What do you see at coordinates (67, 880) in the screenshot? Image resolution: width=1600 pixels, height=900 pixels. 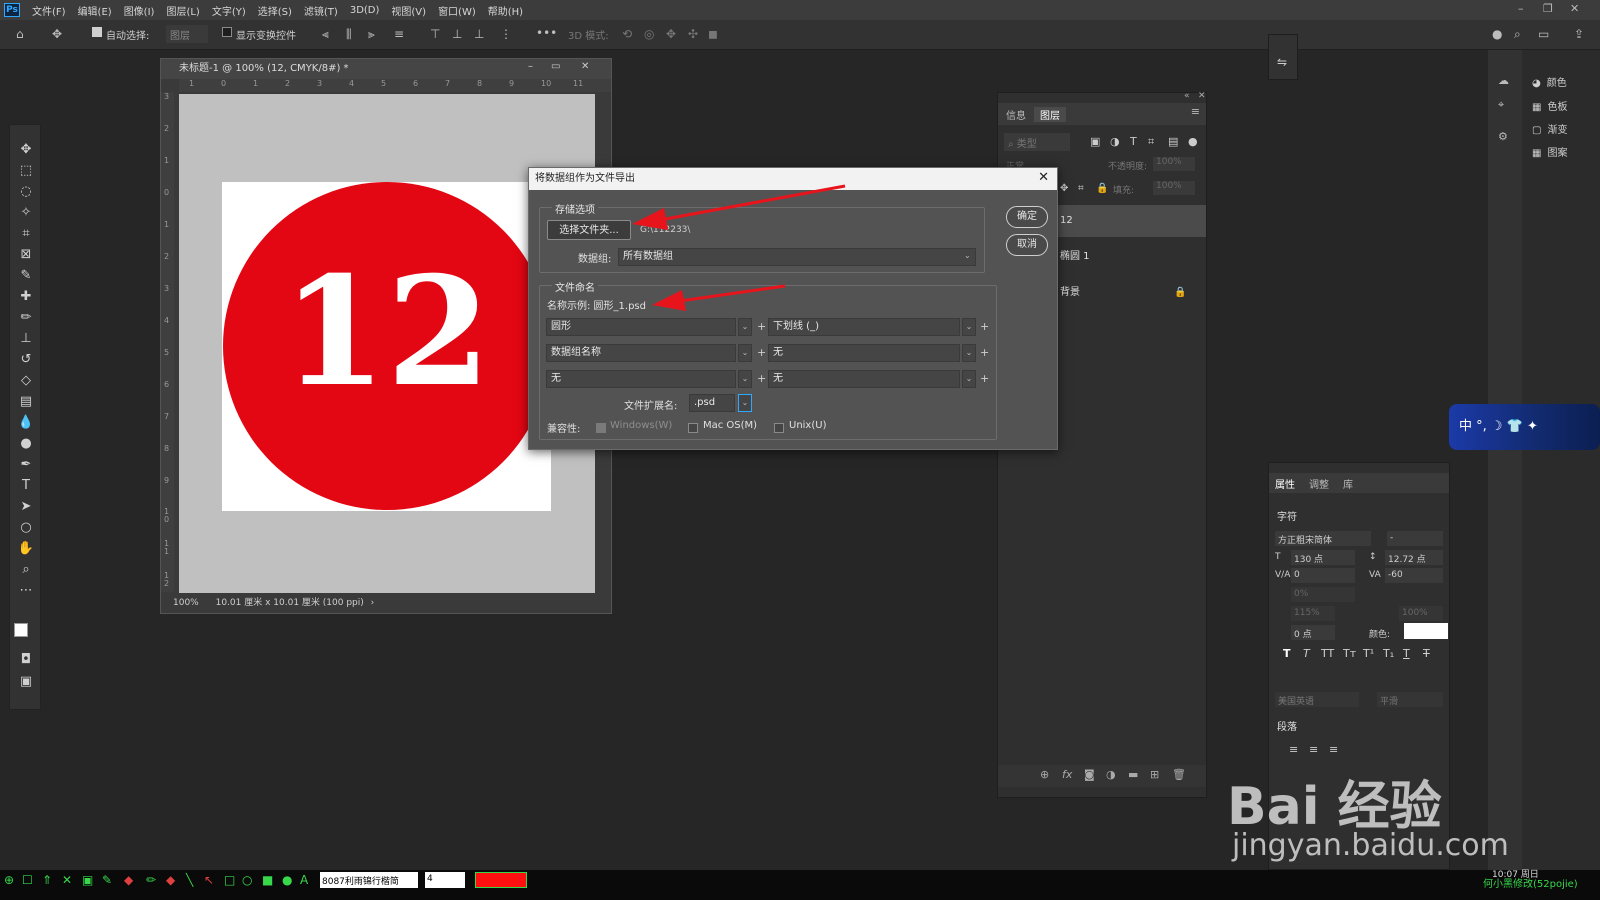 I see `tb-tool-icon: ✕` at bounding box center [67, 880].